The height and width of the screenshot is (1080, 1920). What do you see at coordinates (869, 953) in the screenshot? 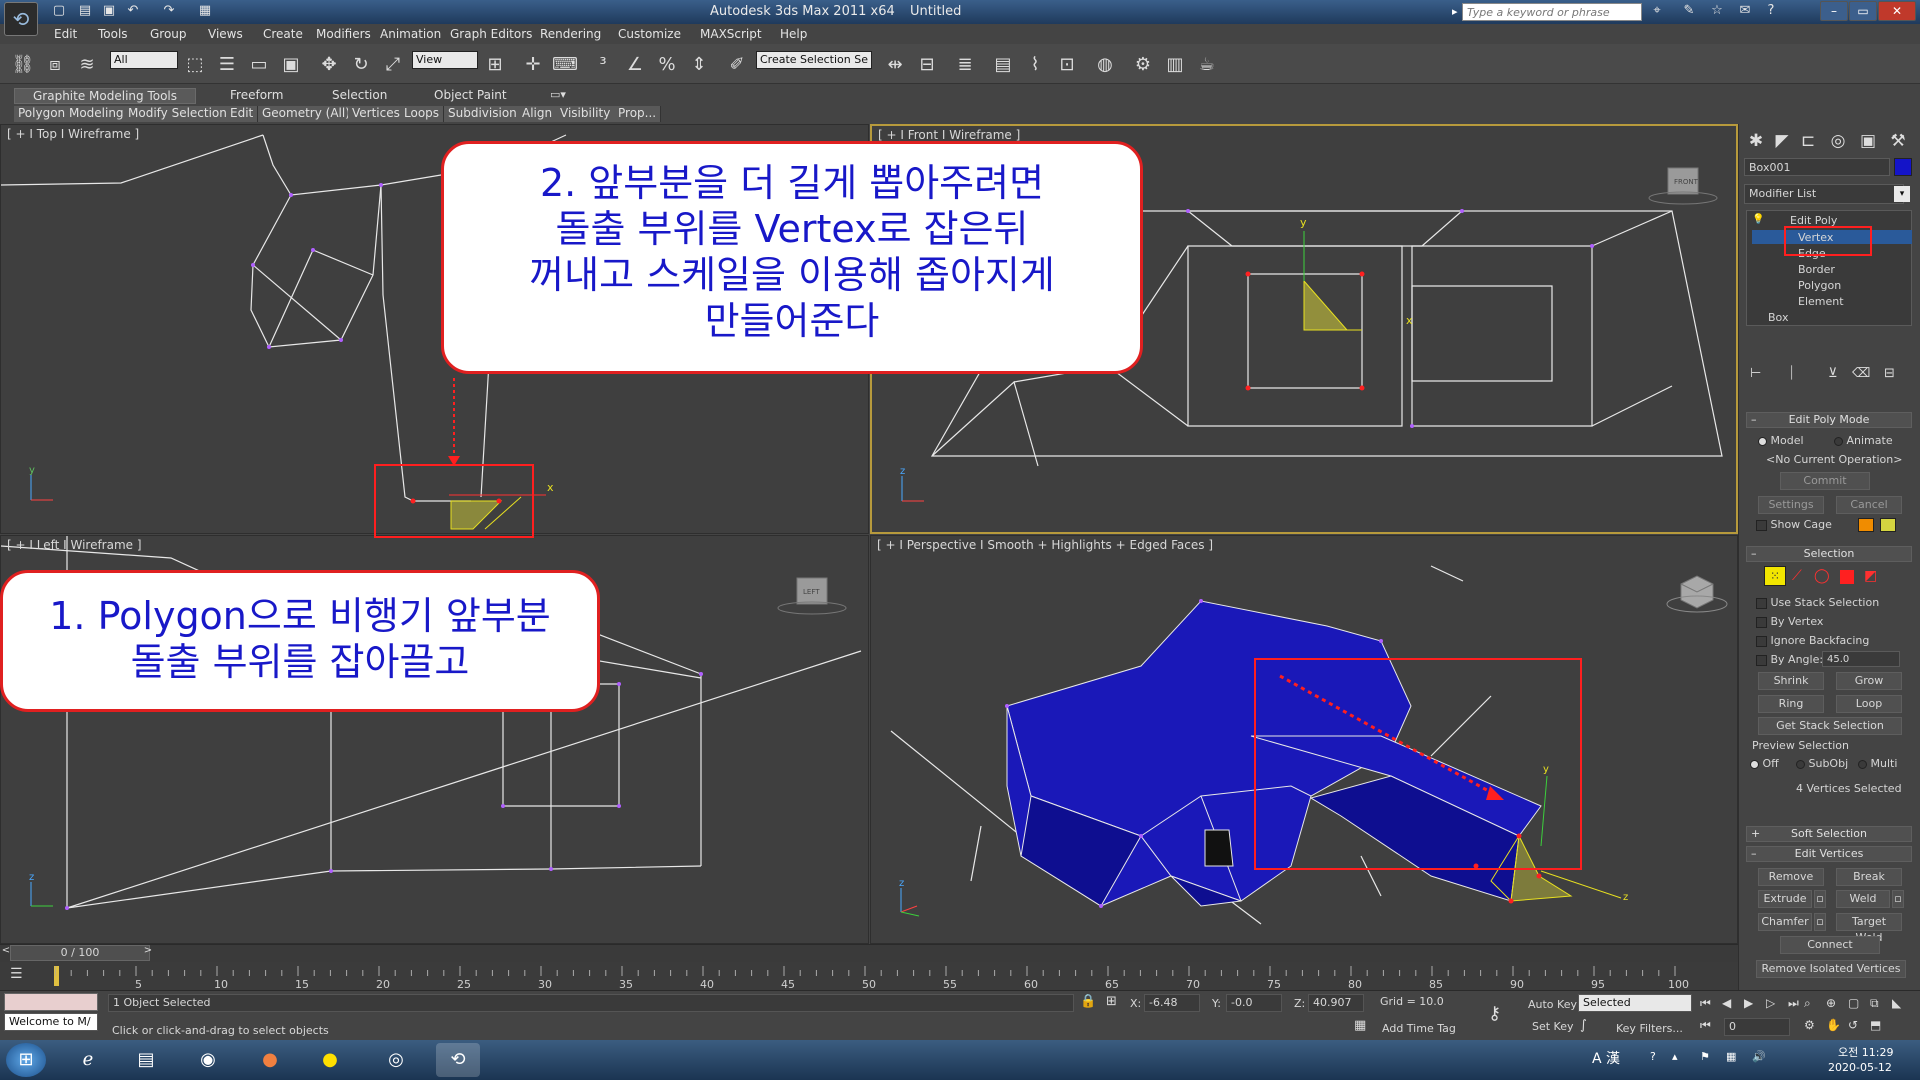
I see `time-slider-track` at bounding box center [869, 953].